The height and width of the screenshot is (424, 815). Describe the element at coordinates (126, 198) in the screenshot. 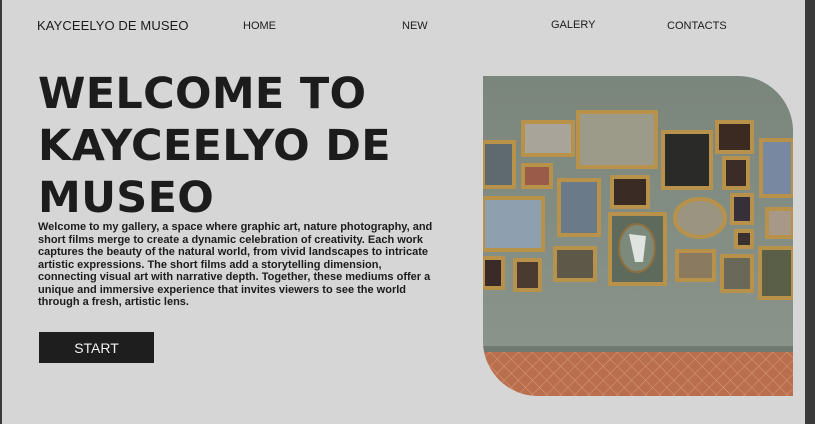

I see `hero-title-line: MUSEO` at that location.